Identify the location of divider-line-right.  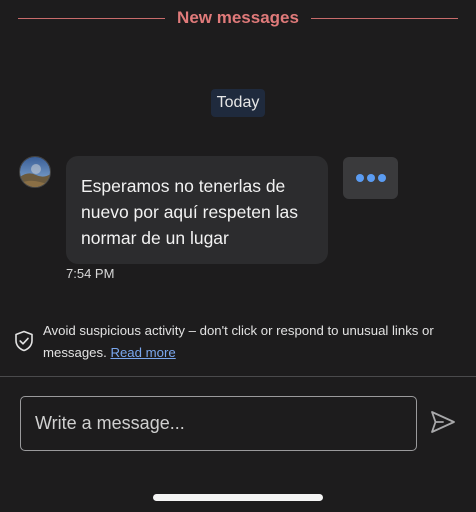
(384, 18).